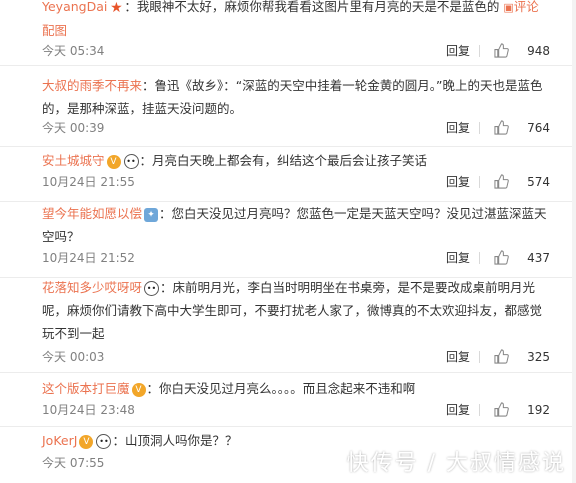  Describe the element at coordinates (281, 388) in the screenshot. I see `comment-text: ：你白天没见过月亮么。。。。而且念起来不违和啊` at that location.